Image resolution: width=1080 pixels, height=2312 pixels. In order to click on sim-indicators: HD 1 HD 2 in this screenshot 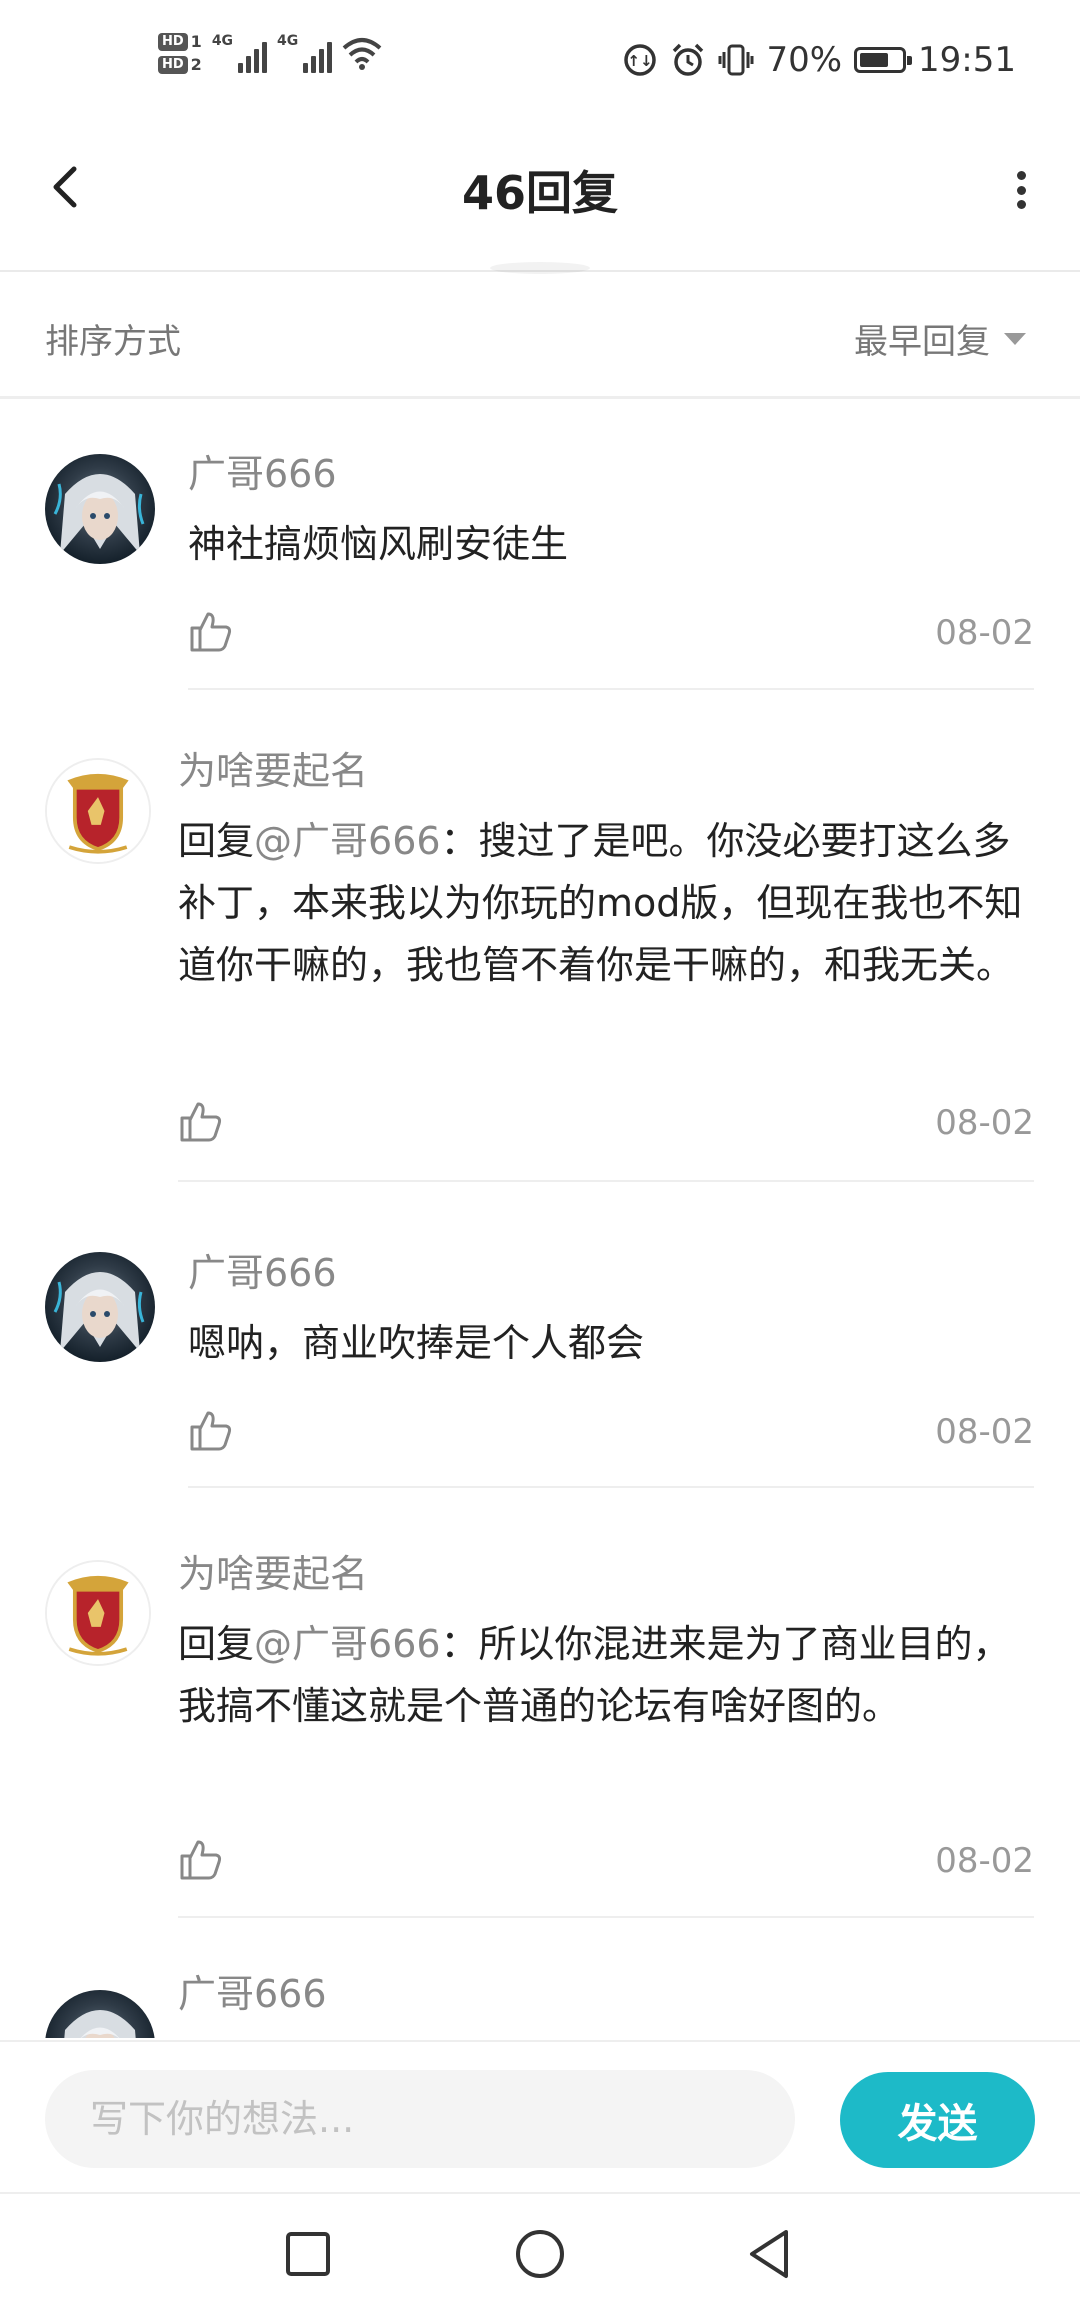, I will do `click(180, 53)`.